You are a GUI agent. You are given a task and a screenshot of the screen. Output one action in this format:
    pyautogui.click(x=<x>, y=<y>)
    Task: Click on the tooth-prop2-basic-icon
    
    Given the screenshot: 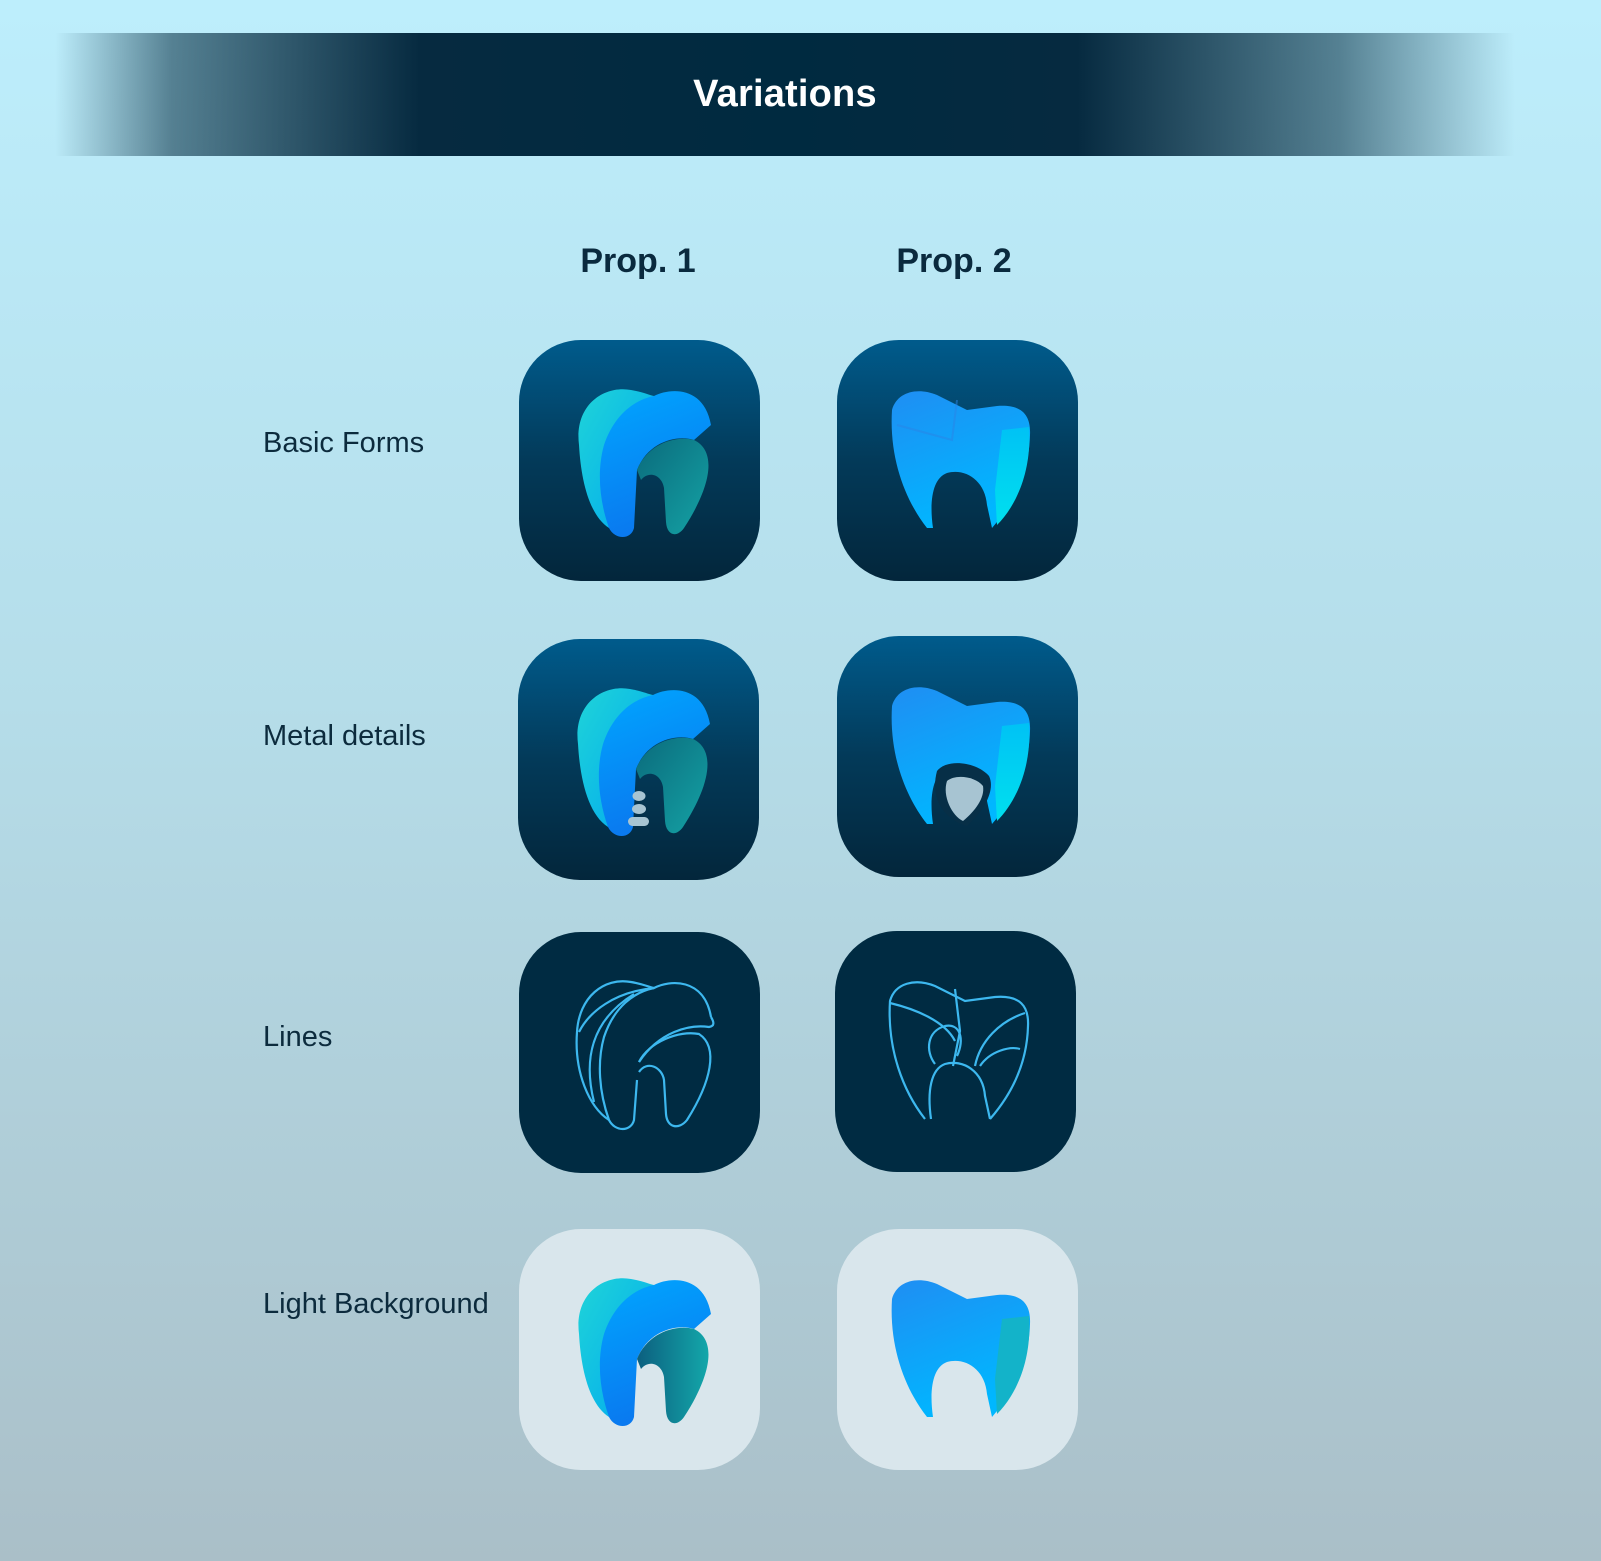 What is the action you would take?
    pyautogui.click(x=961, y=459)
    